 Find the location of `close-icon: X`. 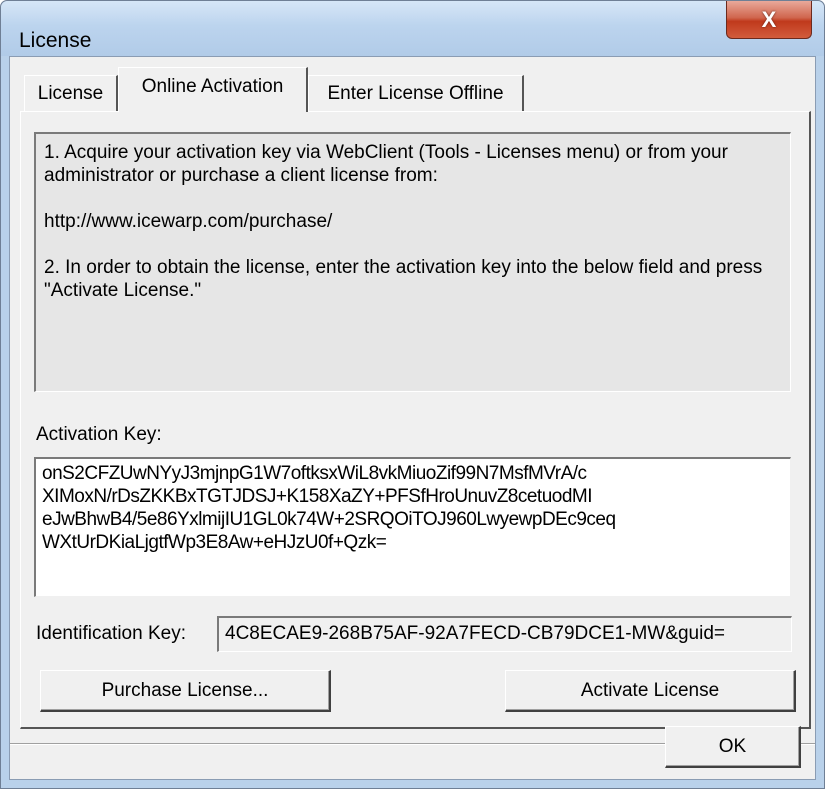

close-icon: X is located at coordinates (769, 19).